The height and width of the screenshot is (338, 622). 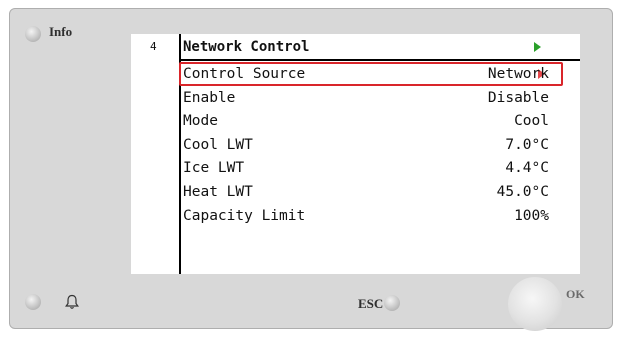 I want to click on list-item-heat-lwt: Heat LWT 45.0°C, so click(x=373, y=193).